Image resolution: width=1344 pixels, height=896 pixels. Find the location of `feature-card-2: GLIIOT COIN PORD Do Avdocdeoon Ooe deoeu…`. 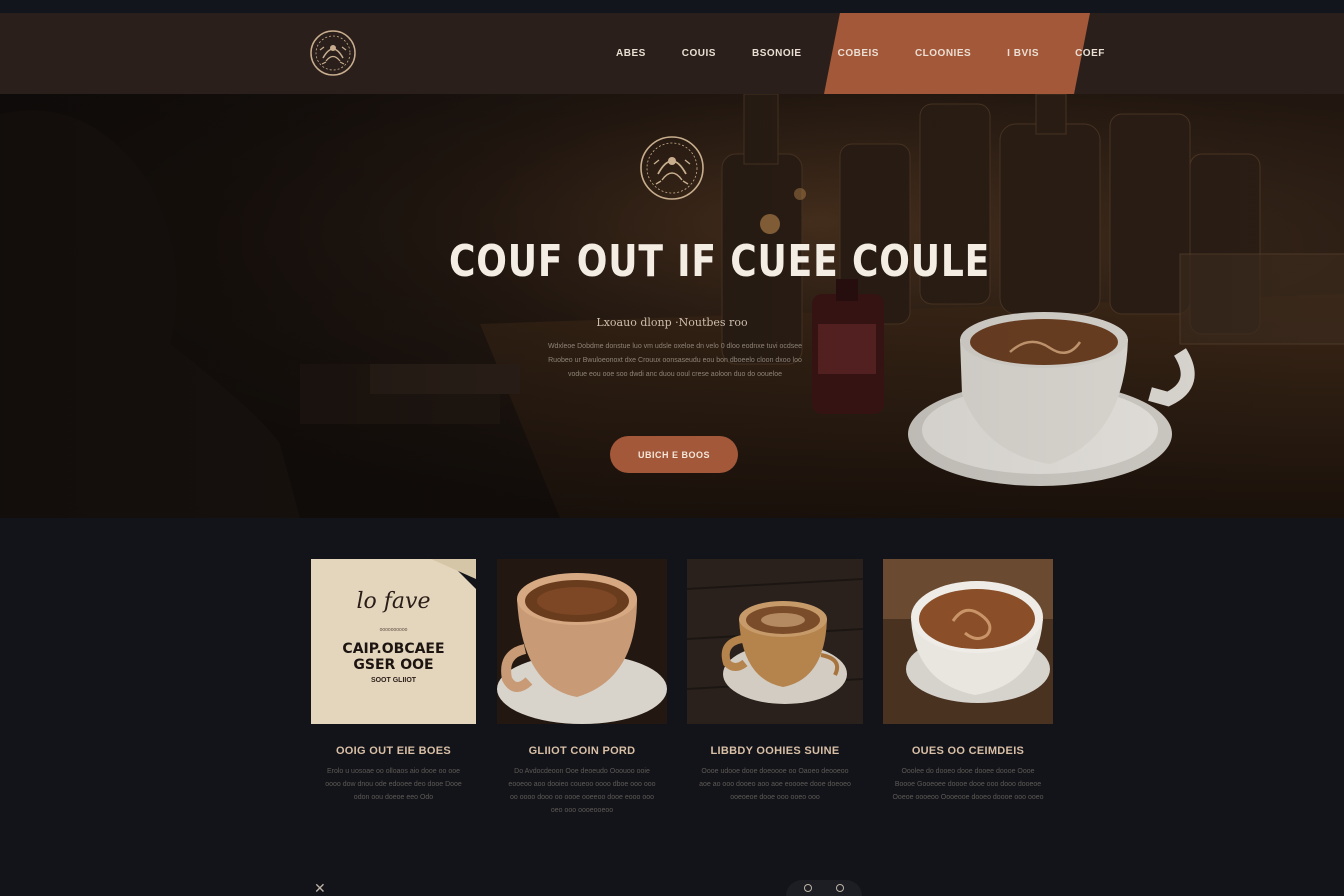

feature-card-2: GLIIOT COIN PORD Do Avdocdeoon Ooe deoeu… is located at coordinates (582, 686).